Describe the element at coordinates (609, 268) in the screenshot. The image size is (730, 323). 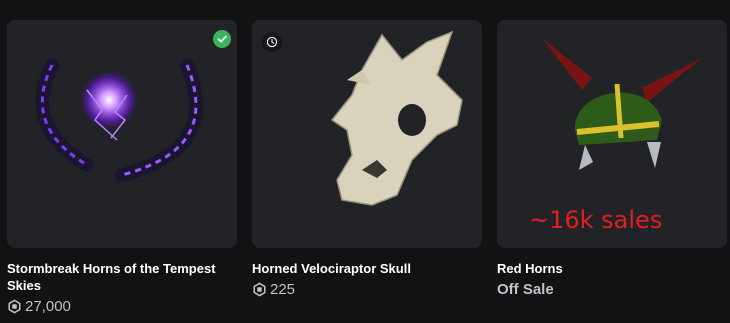
I see `item-name: Red Horns` at that location.